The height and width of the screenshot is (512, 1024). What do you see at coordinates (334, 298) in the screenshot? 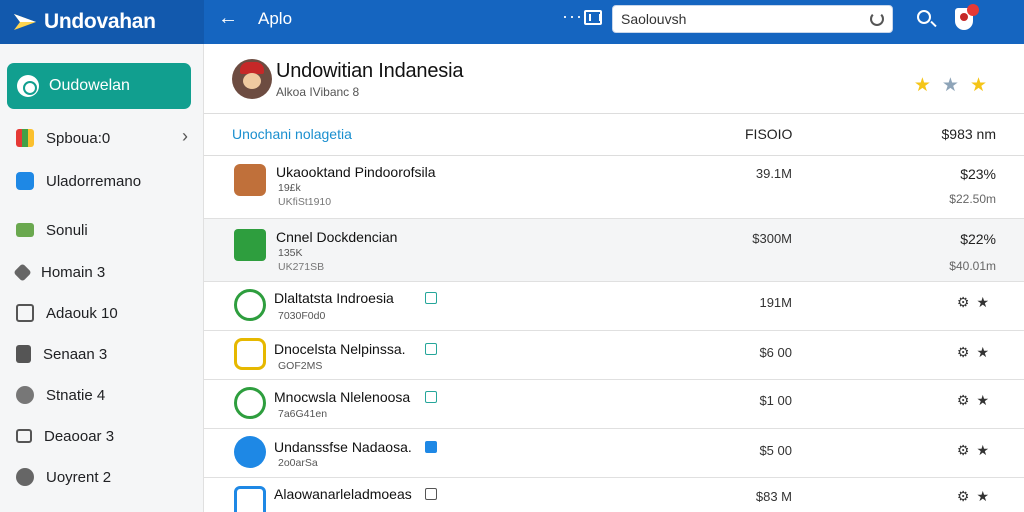
I see `row-name: Dlaltatsta Indroesia` at bounding box center [334, 298].